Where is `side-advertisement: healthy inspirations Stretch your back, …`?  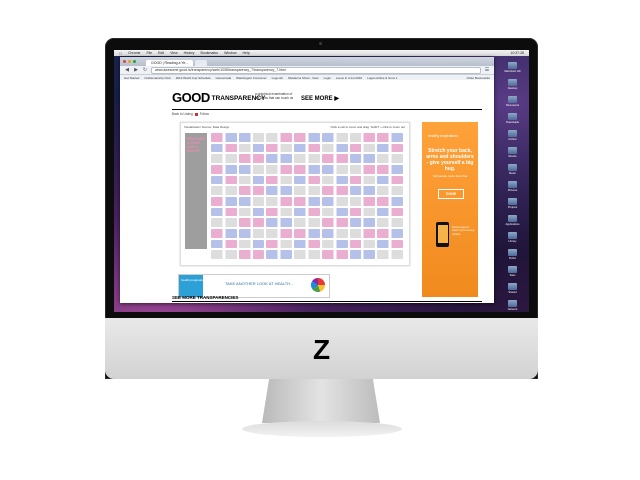
side-advertisement: healthy inspirations Stretch your back, … is located at coordinates (450, 209).